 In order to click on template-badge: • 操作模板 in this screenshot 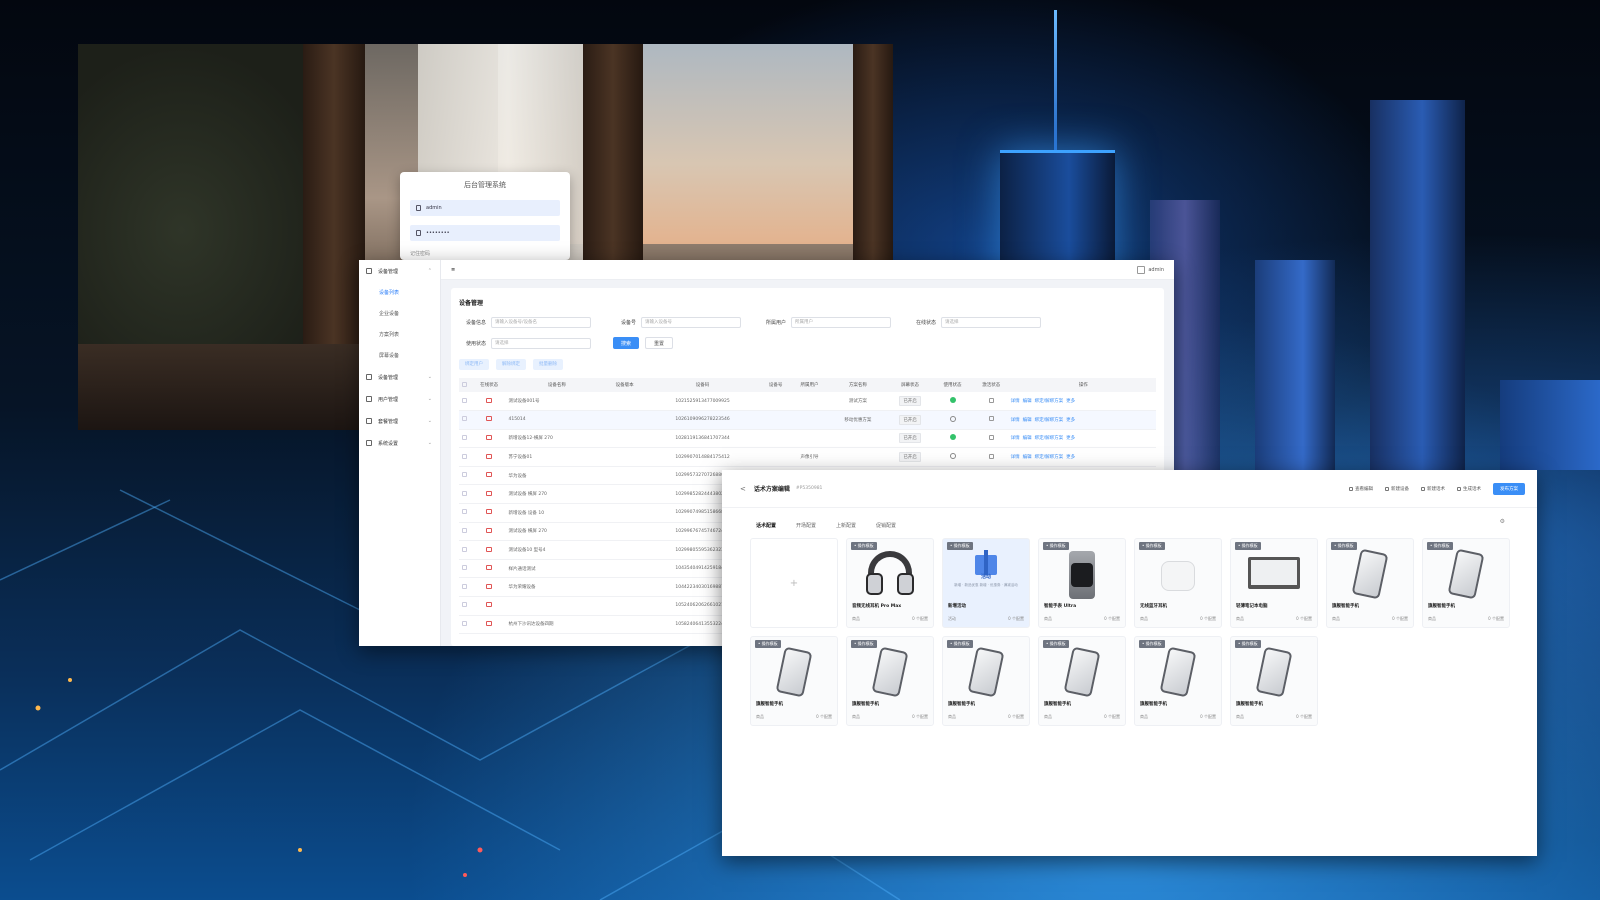, I will do `click(960, 546)`.